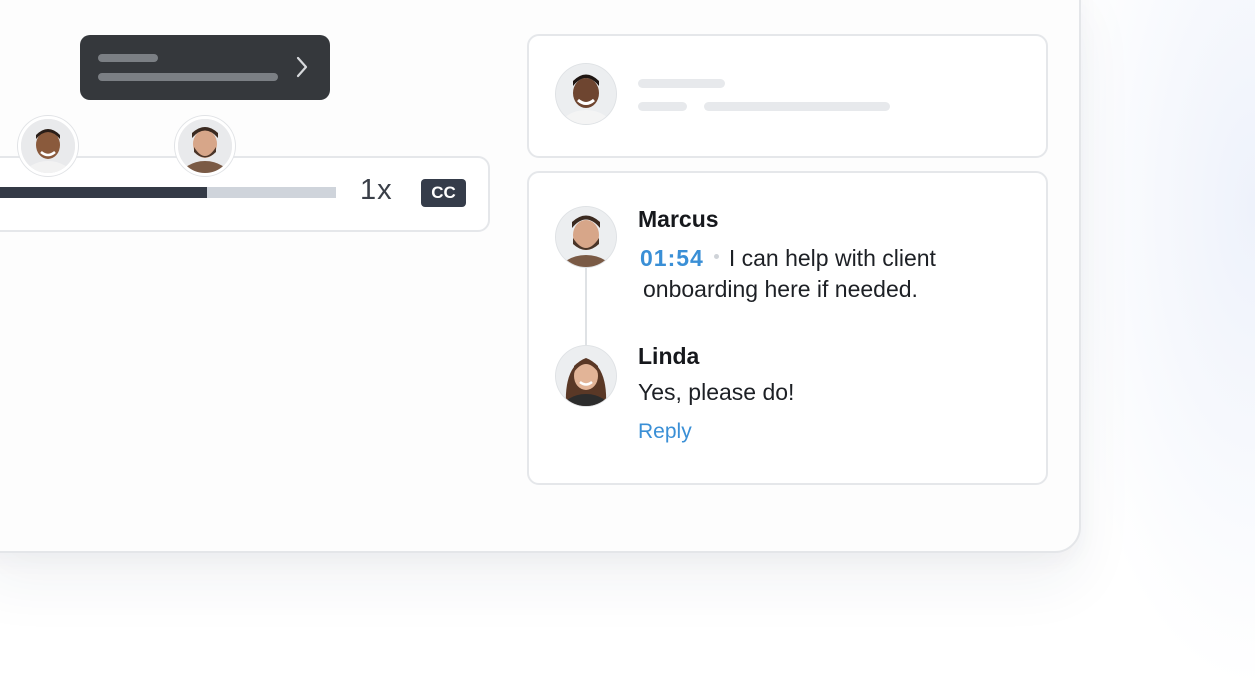 The width and height of the screenshot is (1255, 692). What do you see at coordinates (302, 67) in the screenshot?
I see `chevron-right-icon` at bounding box center [302, 67].